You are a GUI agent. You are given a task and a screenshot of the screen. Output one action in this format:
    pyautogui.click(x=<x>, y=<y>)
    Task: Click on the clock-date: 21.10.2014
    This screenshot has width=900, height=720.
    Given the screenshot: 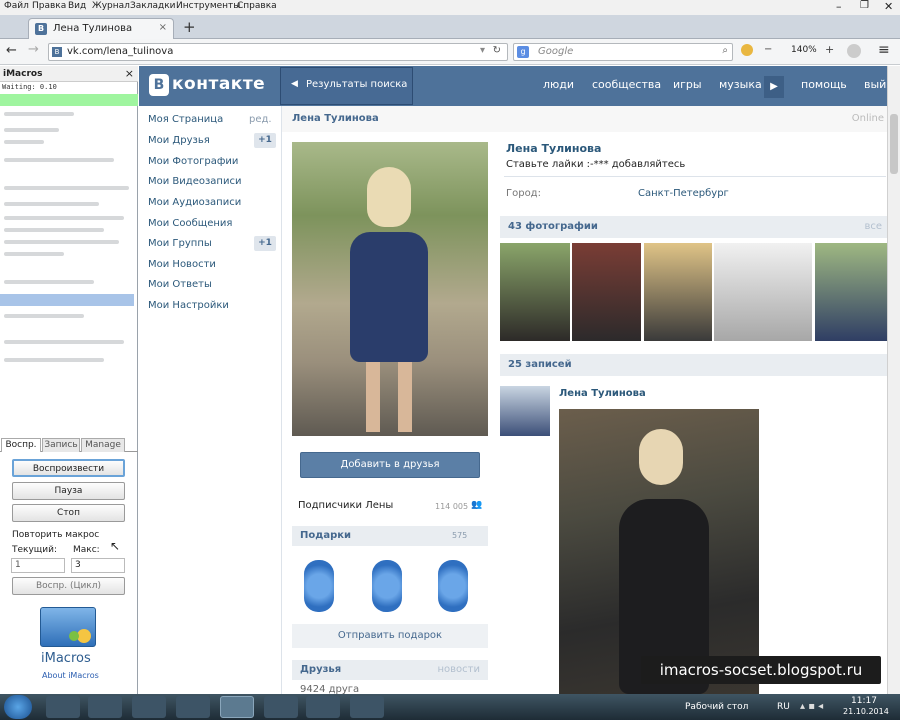 What is the action you would take?
    pyautogui.click(x=866, y=711)
    